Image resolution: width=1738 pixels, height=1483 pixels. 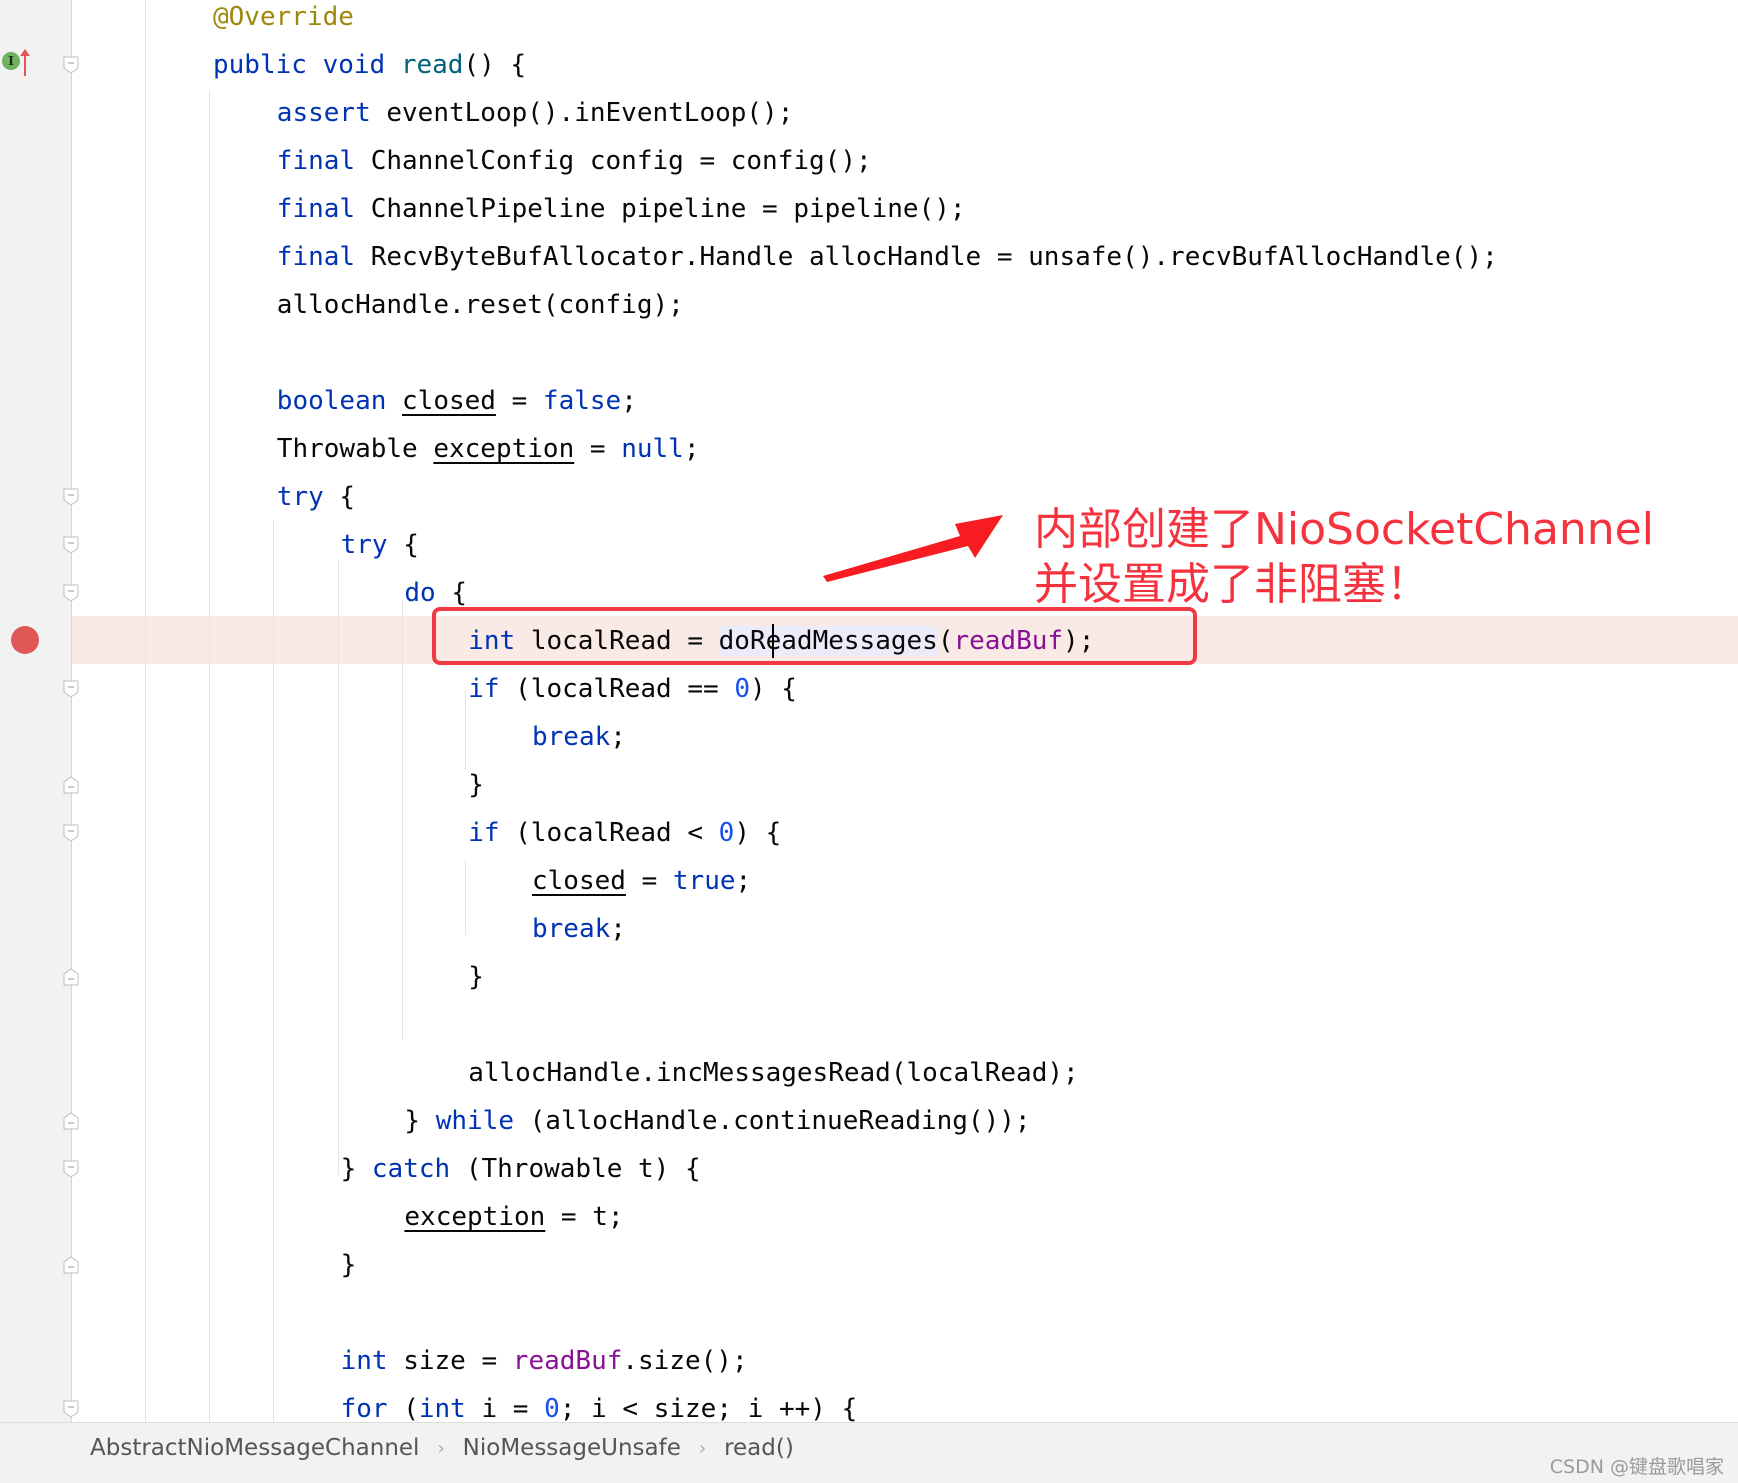 I want to click on code-line: } catch (Throwable t) {, so click(x=521, y=1169).